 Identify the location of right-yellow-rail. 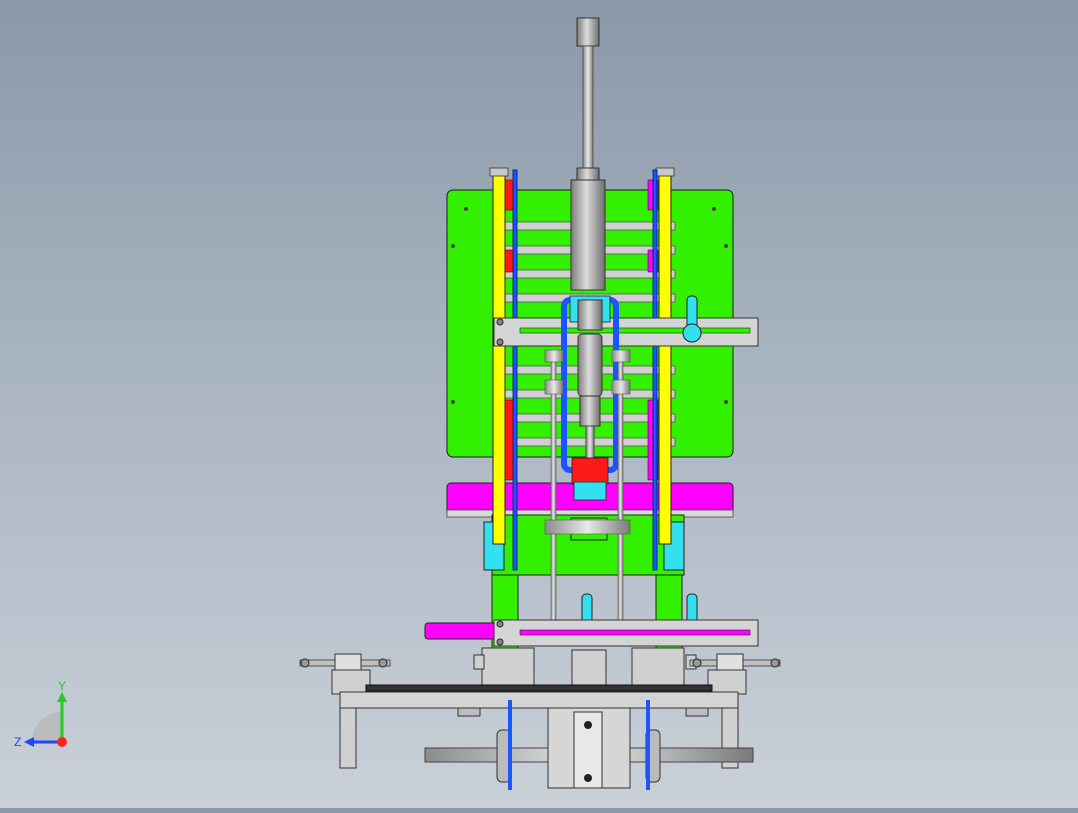
(665, 356).